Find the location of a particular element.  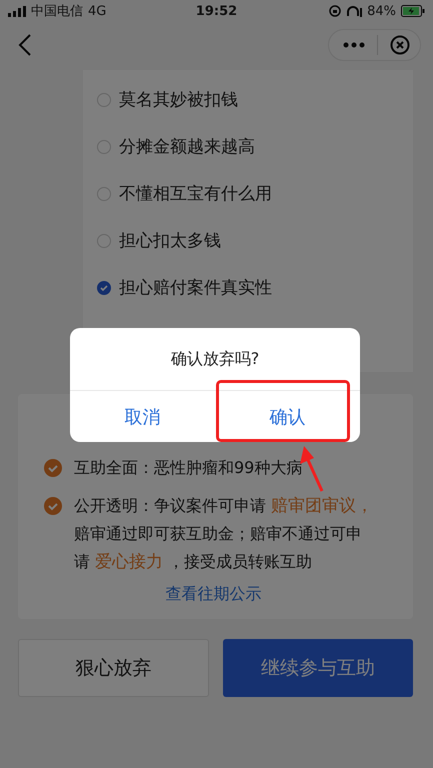

back-button is located at coordinates (25, 45).